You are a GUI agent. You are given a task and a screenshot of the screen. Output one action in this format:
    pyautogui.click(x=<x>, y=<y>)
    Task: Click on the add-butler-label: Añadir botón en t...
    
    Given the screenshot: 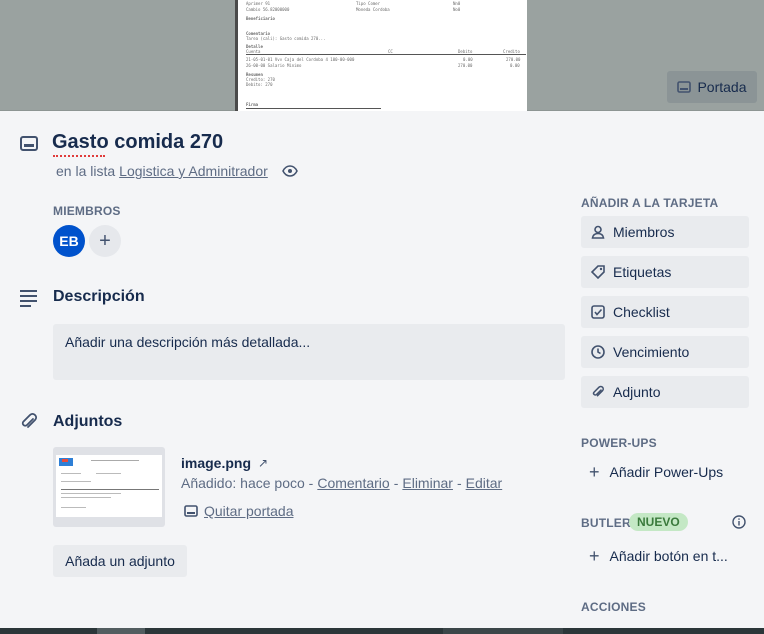 What is the action you would take?
    pyautogui.click(x=668, y=556)
    